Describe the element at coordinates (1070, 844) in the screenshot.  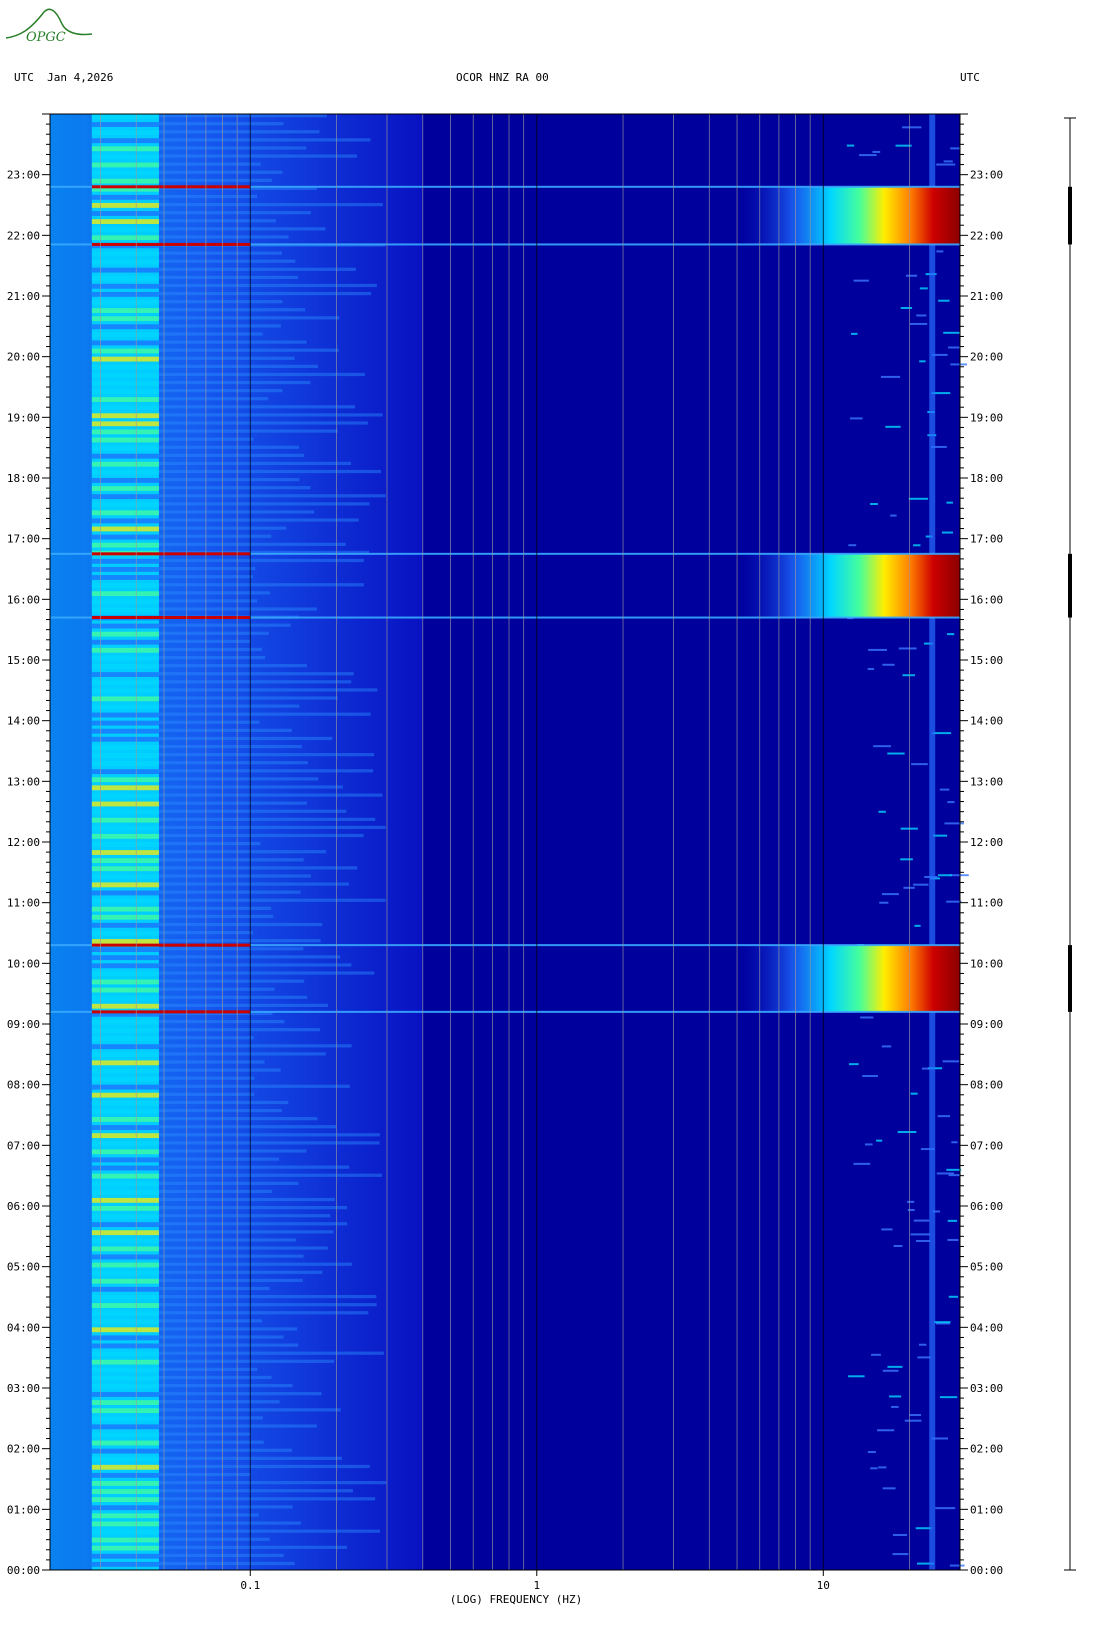
I see `side-amplitude-trace` at that location.